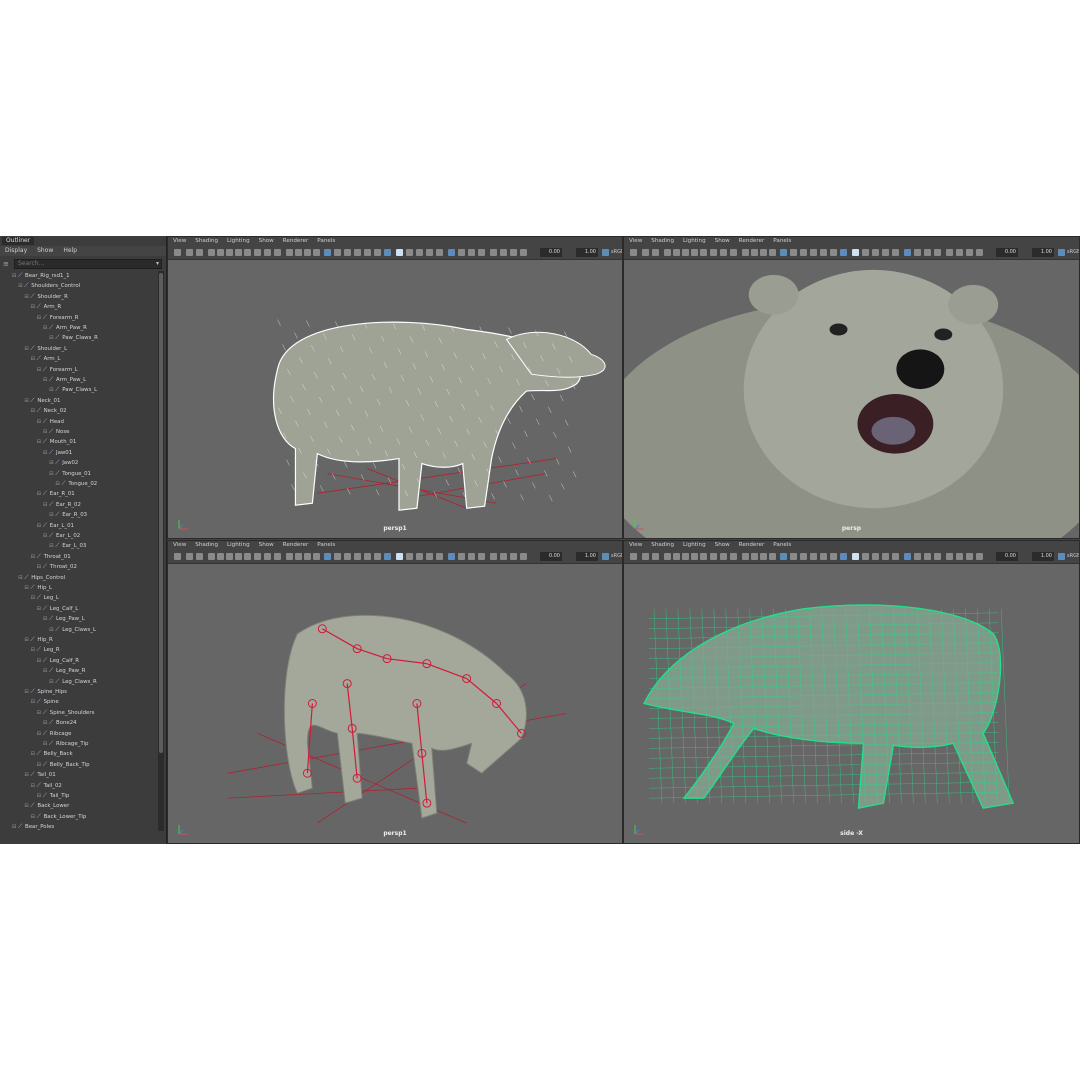 The image size is (1080, 1080). I want to click on outliner-item: ⊟ ⟋ Shoulders_Control, so click(49, 286).